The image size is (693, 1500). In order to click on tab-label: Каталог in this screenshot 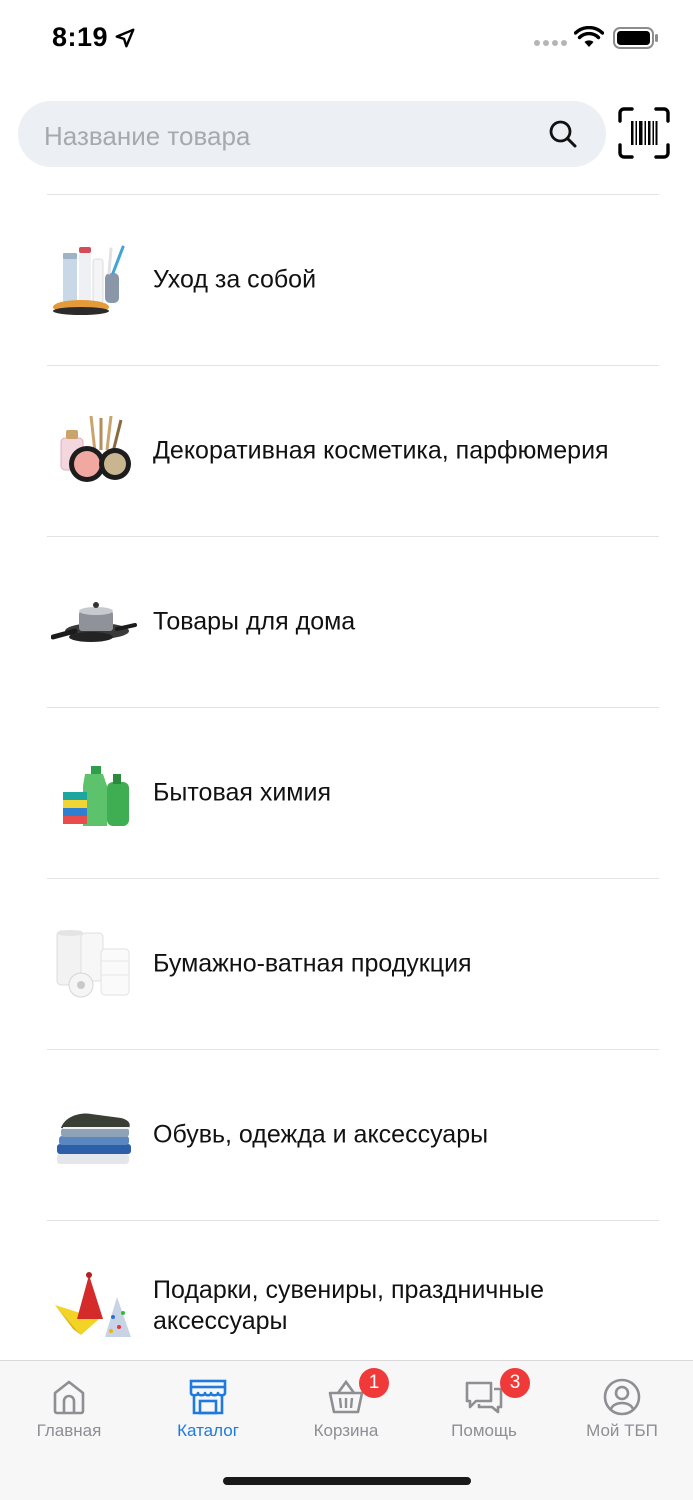, I will do `click(208, 1430)`.